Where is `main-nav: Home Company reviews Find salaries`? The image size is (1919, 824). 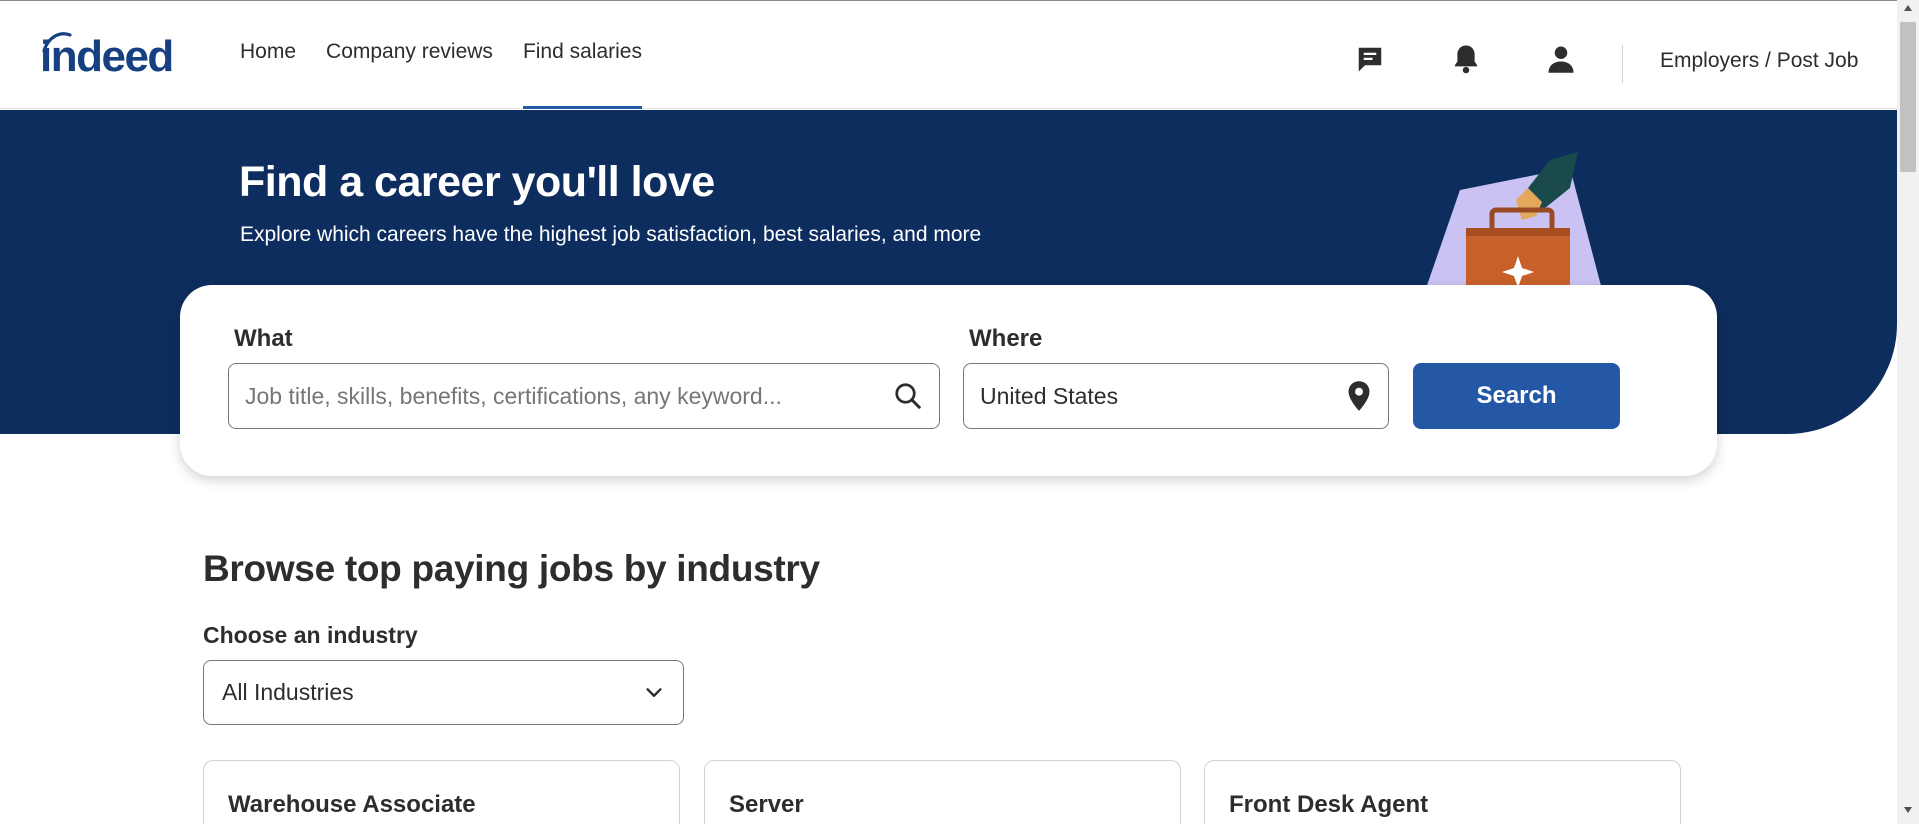
main-nav: Home Company reviews Find salaries is located at coordinates (441, 55).